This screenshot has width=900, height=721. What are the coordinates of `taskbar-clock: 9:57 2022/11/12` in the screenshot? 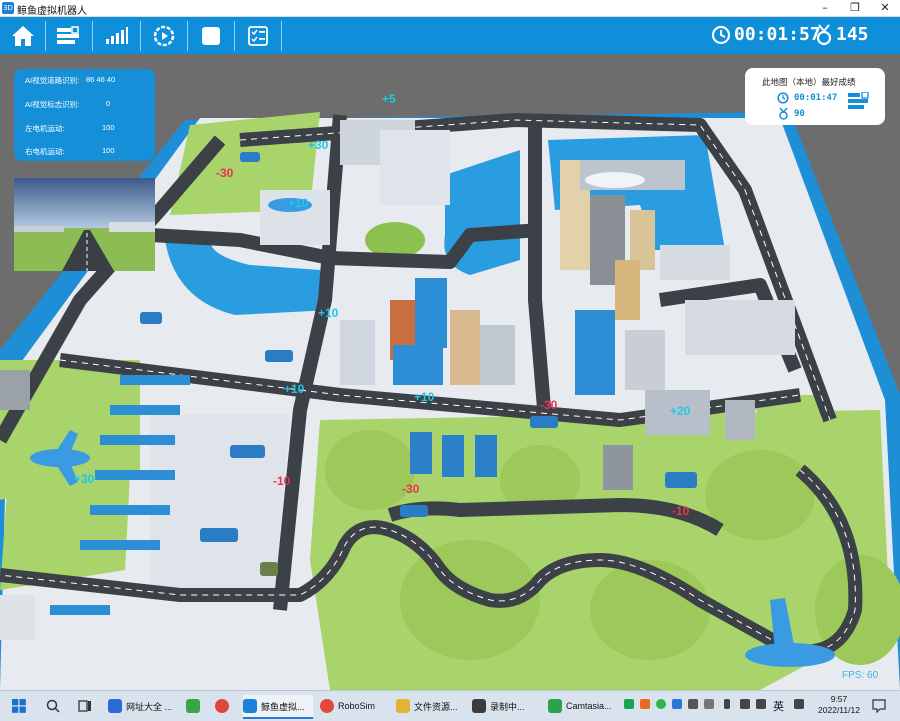 It's located at (839, 705).